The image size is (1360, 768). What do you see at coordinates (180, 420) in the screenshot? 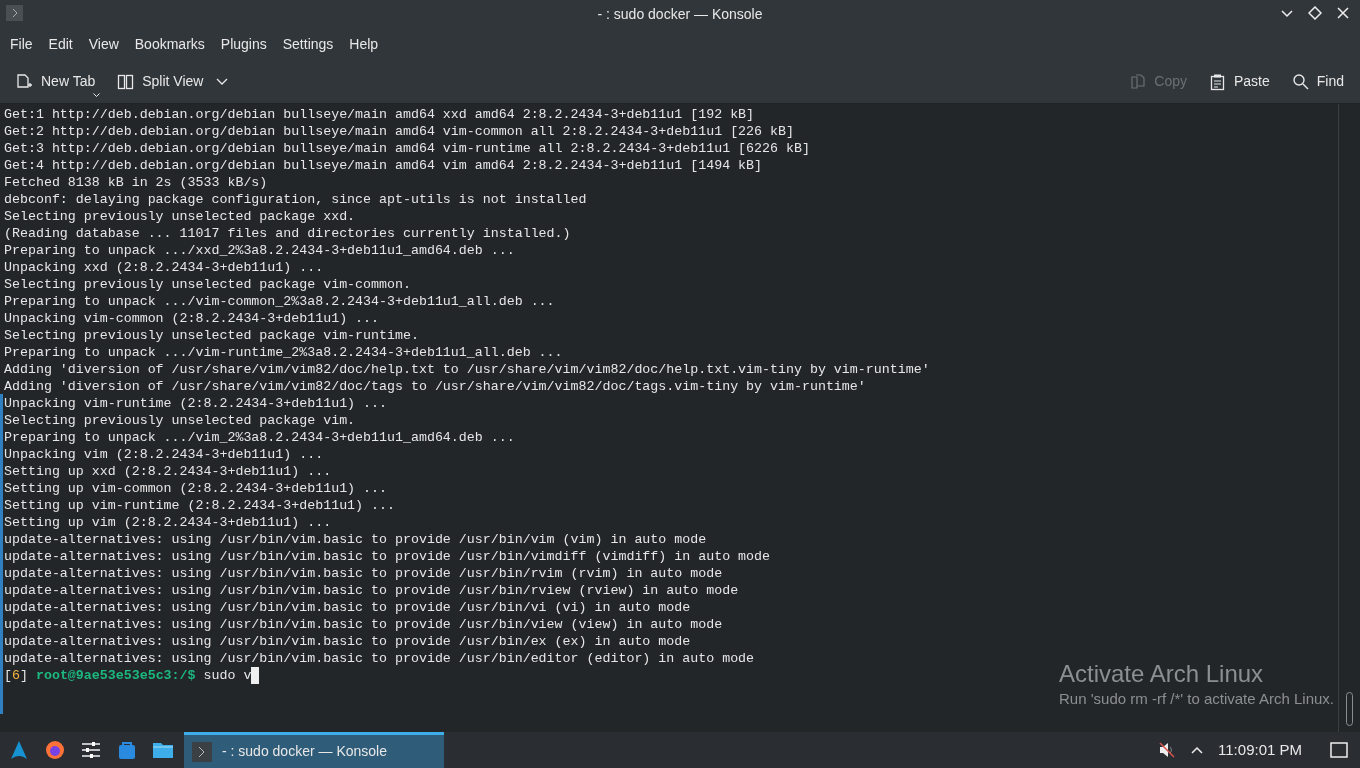
I see `terminal-line: Selecting previously unselected package vim.` at bounding box center [180, 420].